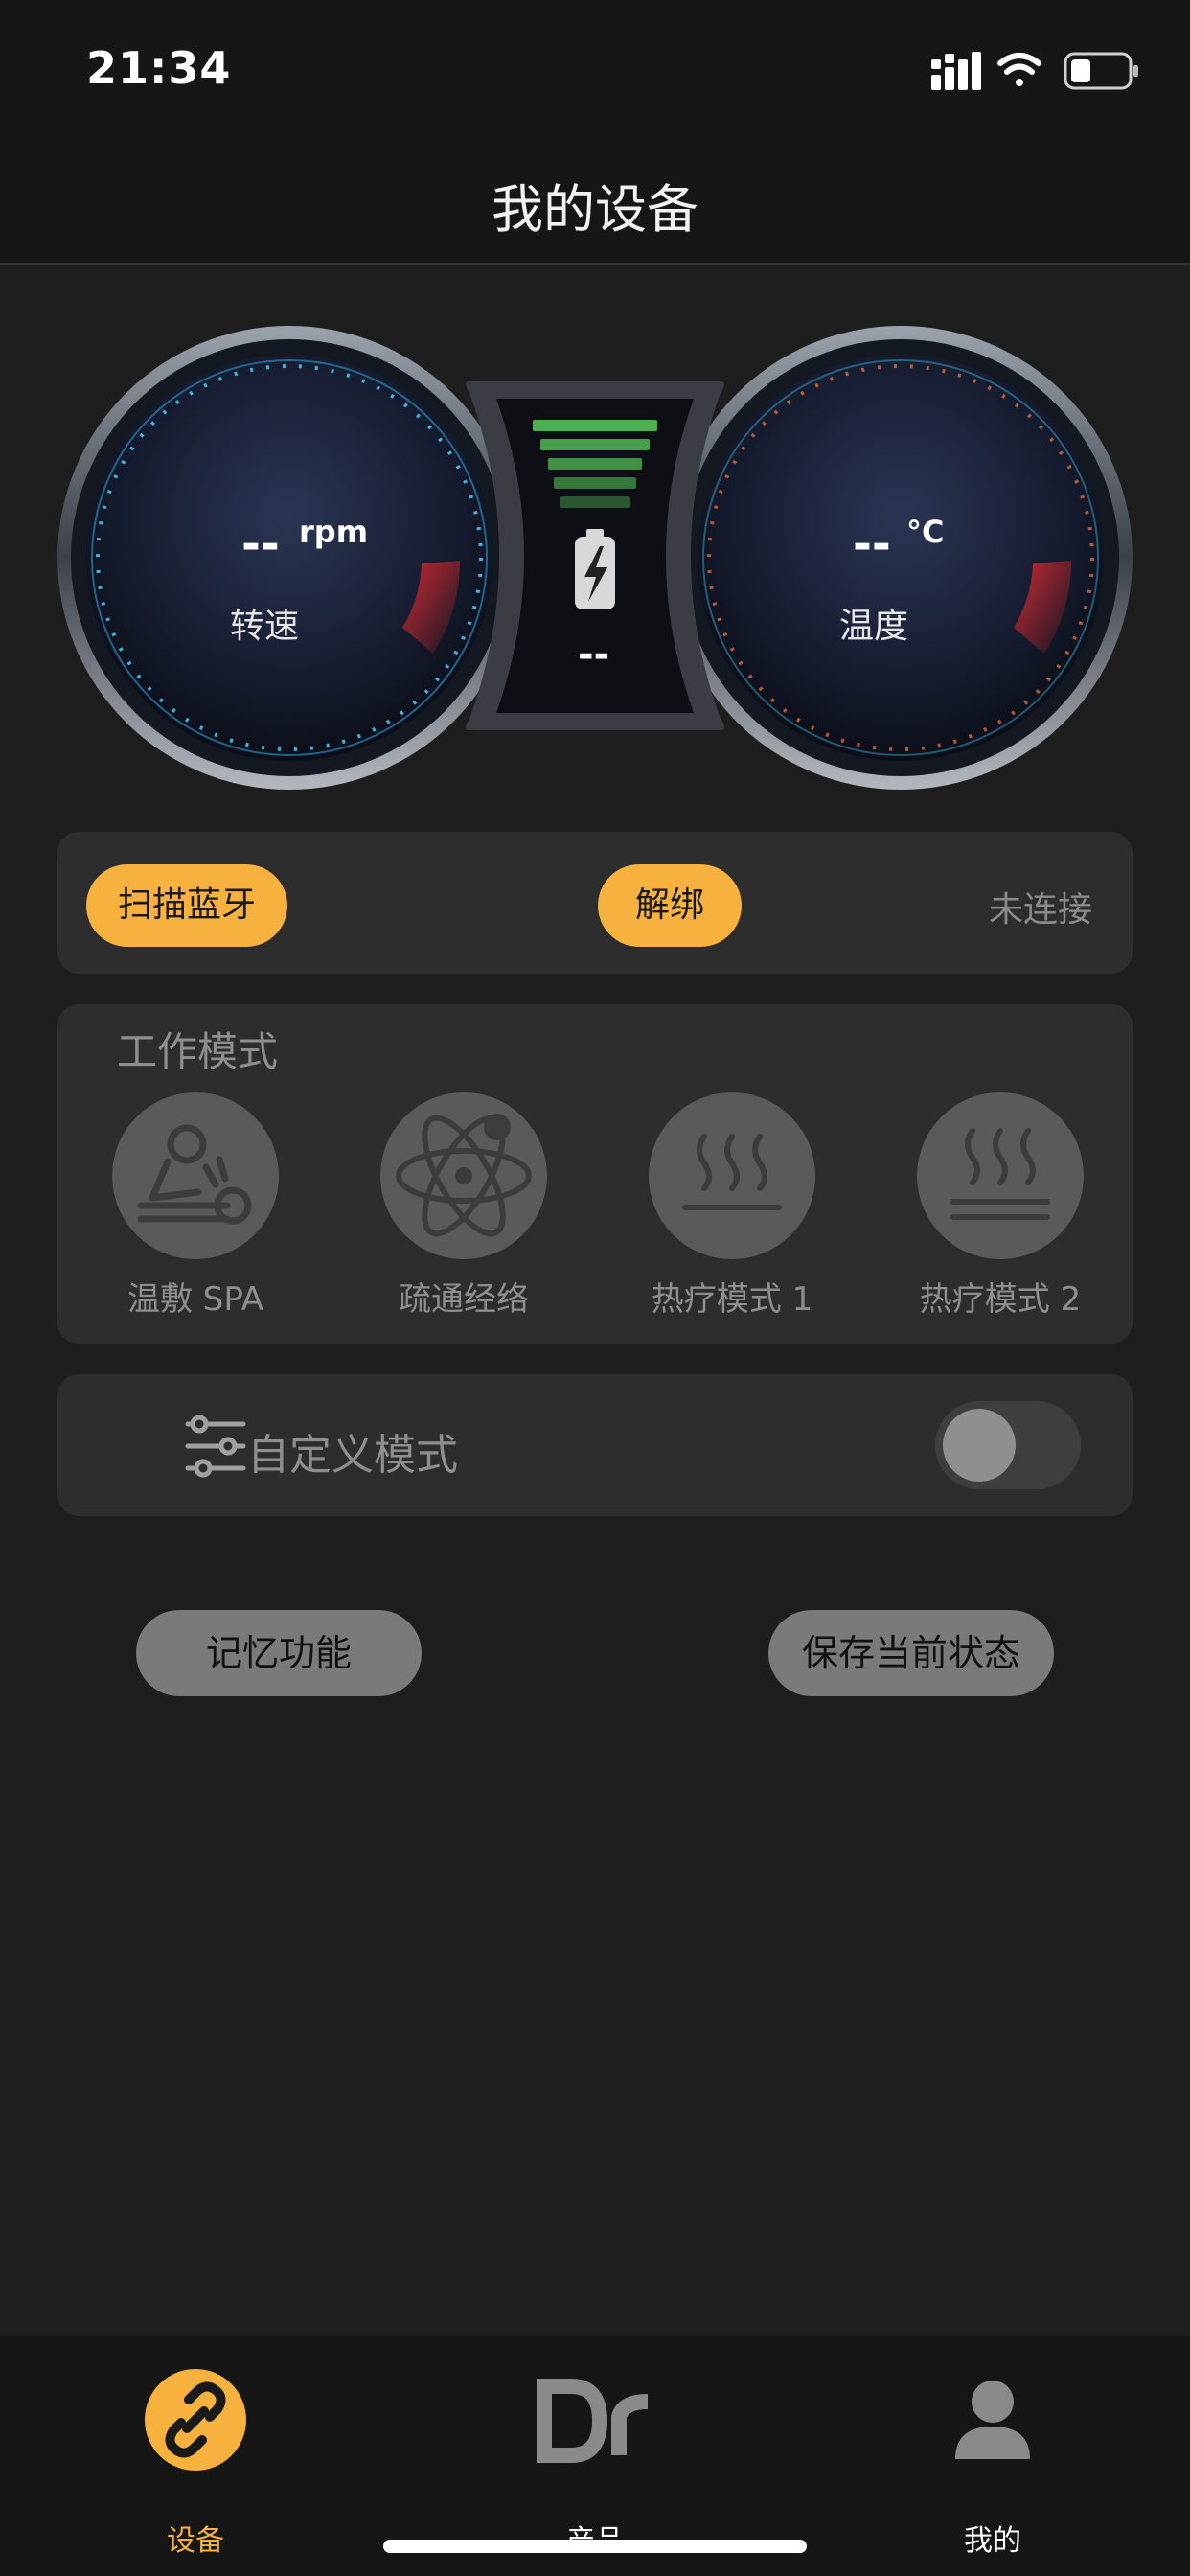 The width and height of the screenshot is (1190, 2576). I want to click on navigation-bar: 我的设备, so click(595, 199).